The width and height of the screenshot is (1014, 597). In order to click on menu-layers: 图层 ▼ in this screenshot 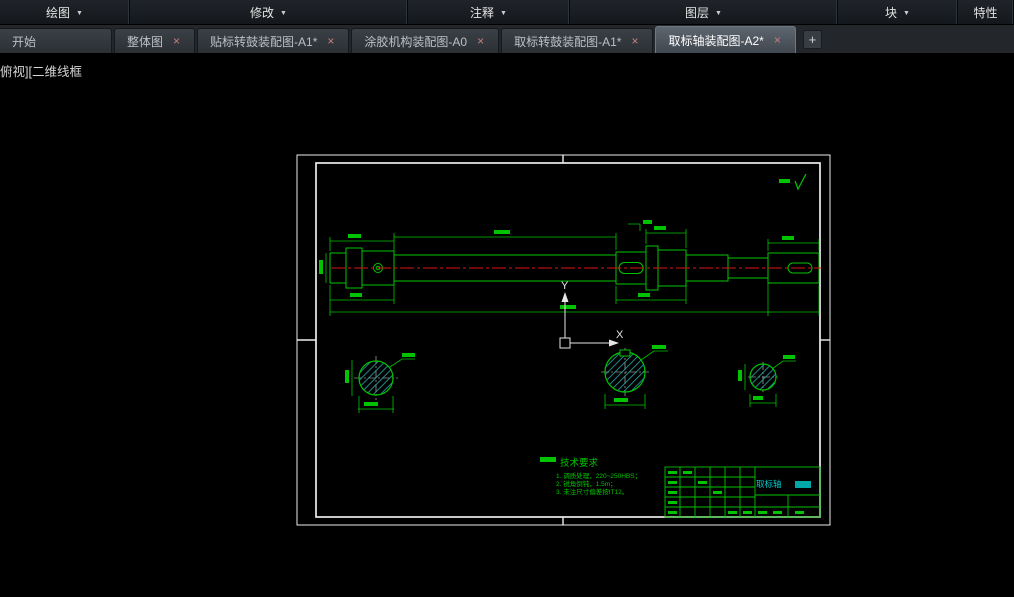, I will do `click(704, 12)`.